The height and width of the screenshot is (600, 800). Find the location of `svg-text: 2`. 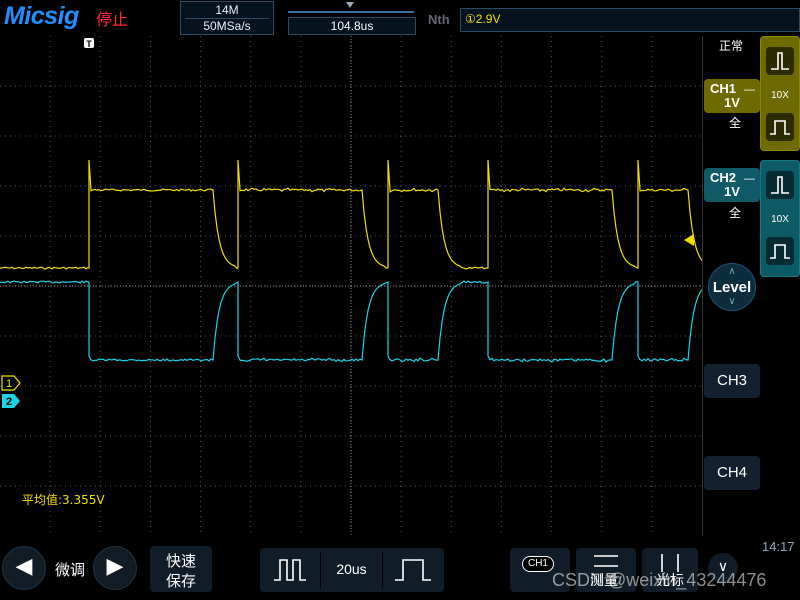

svg-text: 2 is located at coordinates (9, 402).